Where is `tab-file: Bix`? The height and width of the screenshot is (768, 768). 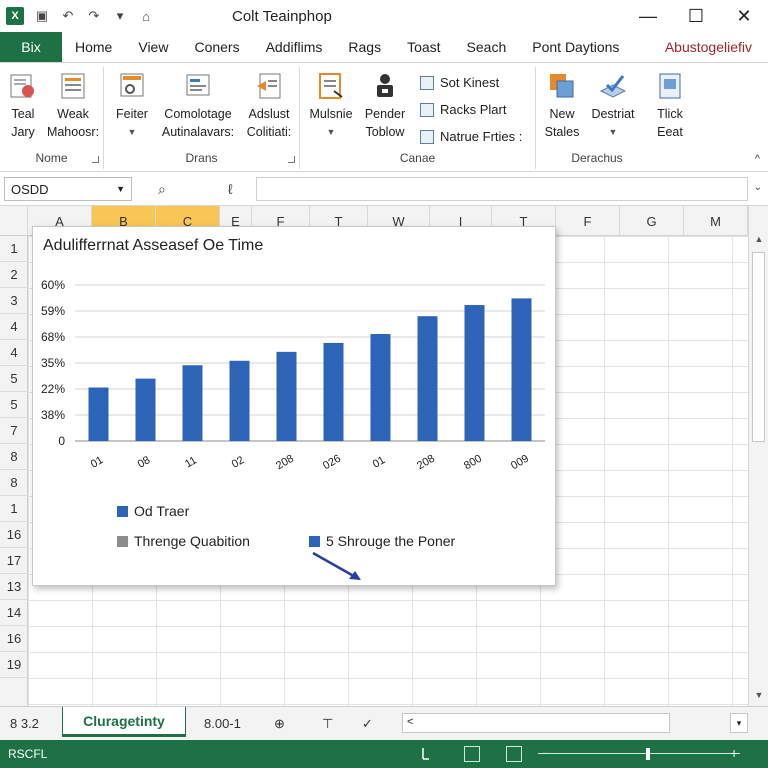 tab-file: Bix is located at coordinates (31, 47).